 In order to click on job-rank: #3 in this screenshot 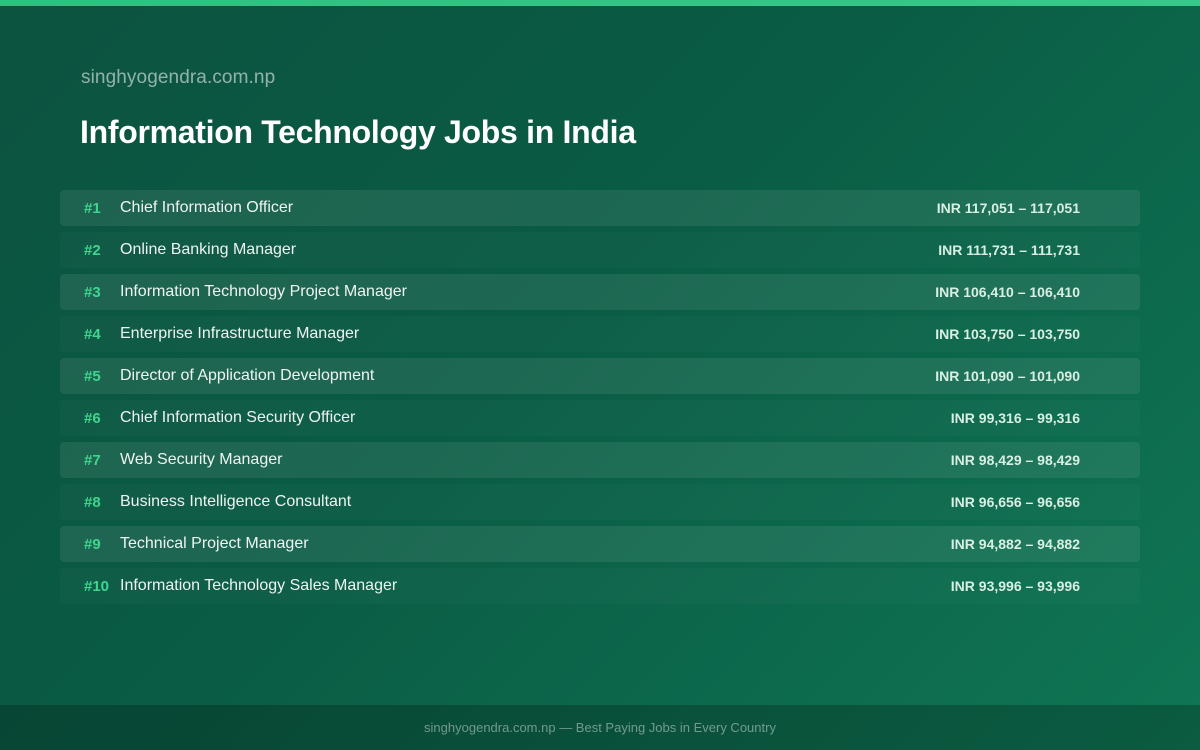, I will do `click(92, 292)`.